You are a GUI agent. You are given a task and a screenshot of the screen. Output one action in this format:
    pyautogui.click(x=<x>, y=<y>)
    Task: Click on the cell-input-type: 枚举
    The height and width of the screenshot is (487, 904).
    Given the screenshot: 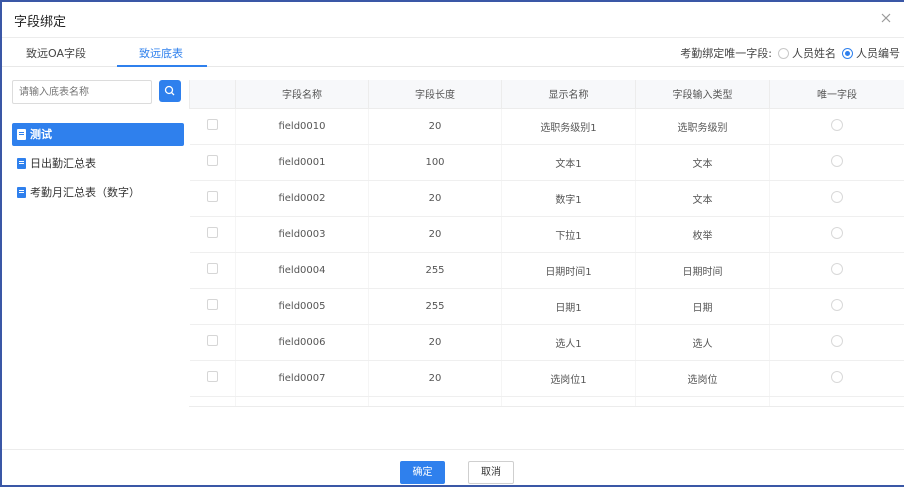 What is the action you would take?
    pyautogui.click(x=702, y=234)
    